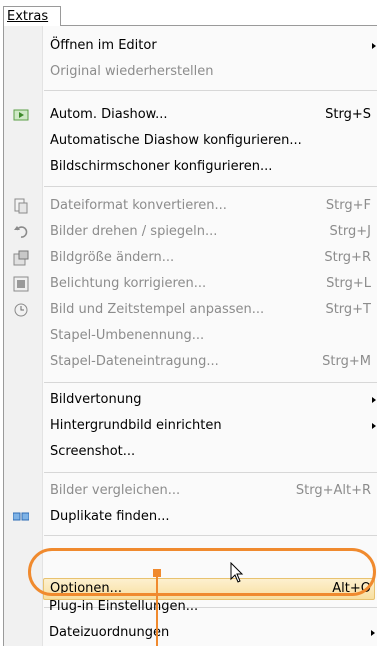  Describe the element at coordinates (347, 257) in the screenshot. I see `menu-item-shortcut: Strg+R` at that location.